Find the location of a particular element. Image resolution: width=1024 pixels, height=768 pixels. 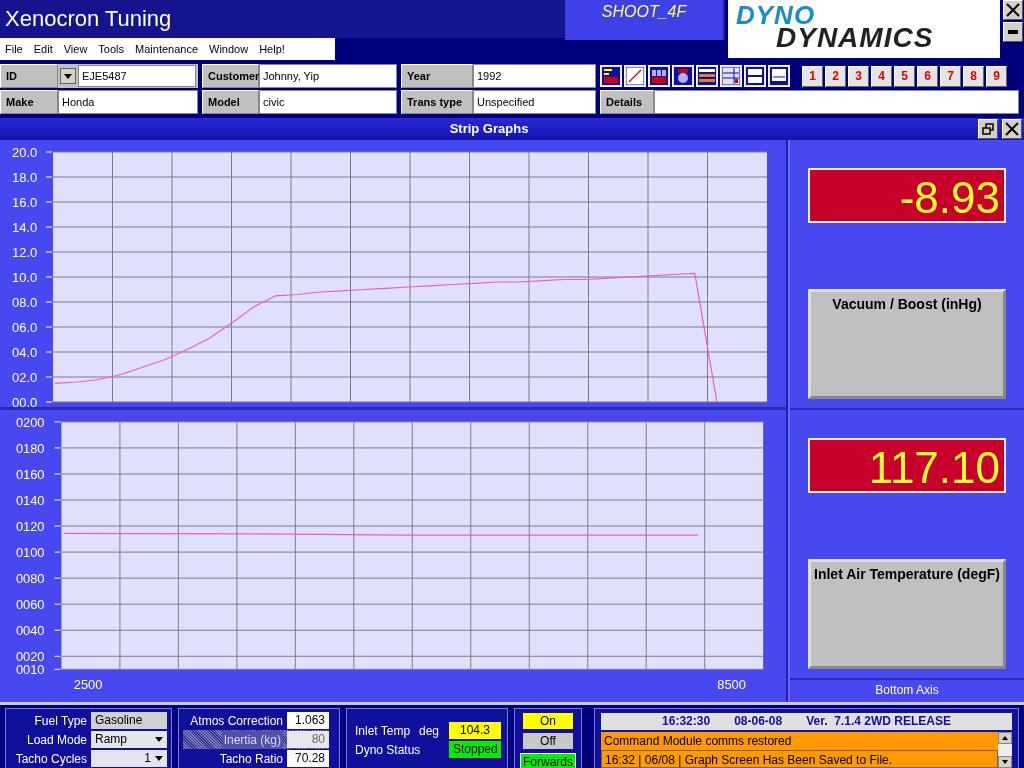

version-label: Ver. 7.1.4 2WD RELEASE is located at coordinates (878, 721).